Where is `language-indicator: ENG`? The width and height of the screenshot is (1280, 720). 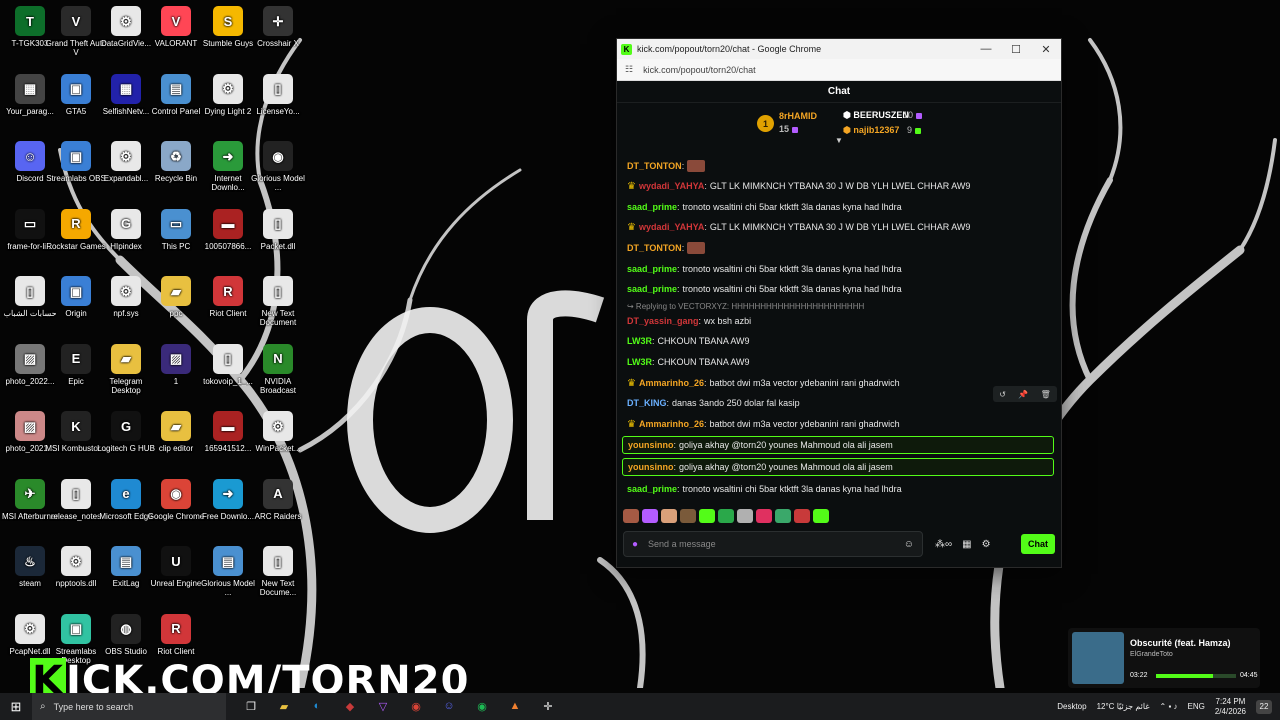 language-indicator: ENG is located at coordinates (1196, 706).